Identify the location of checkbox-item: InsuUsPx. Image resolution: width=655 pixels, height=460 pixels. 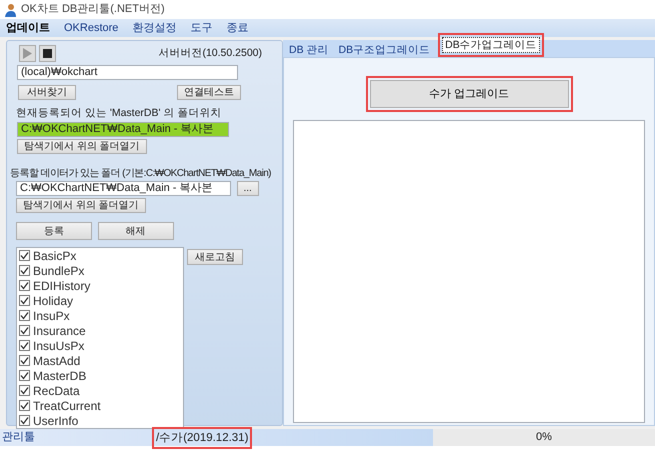
(101, 346).